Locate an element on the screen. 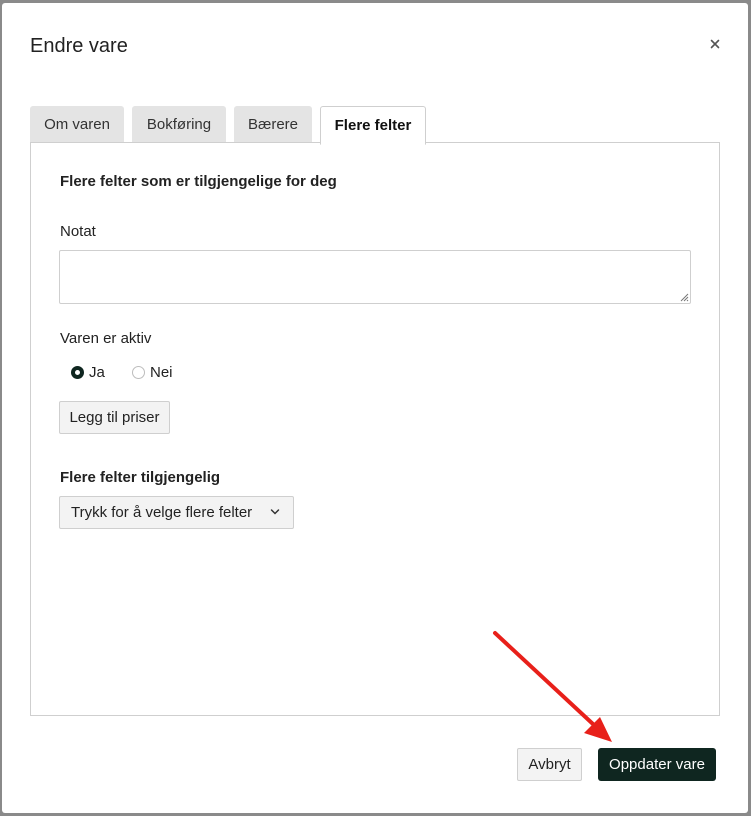 The image size is (751, 816). more-fields-label: Flere felter tilgjengelig is located at coordinates (140, 477).